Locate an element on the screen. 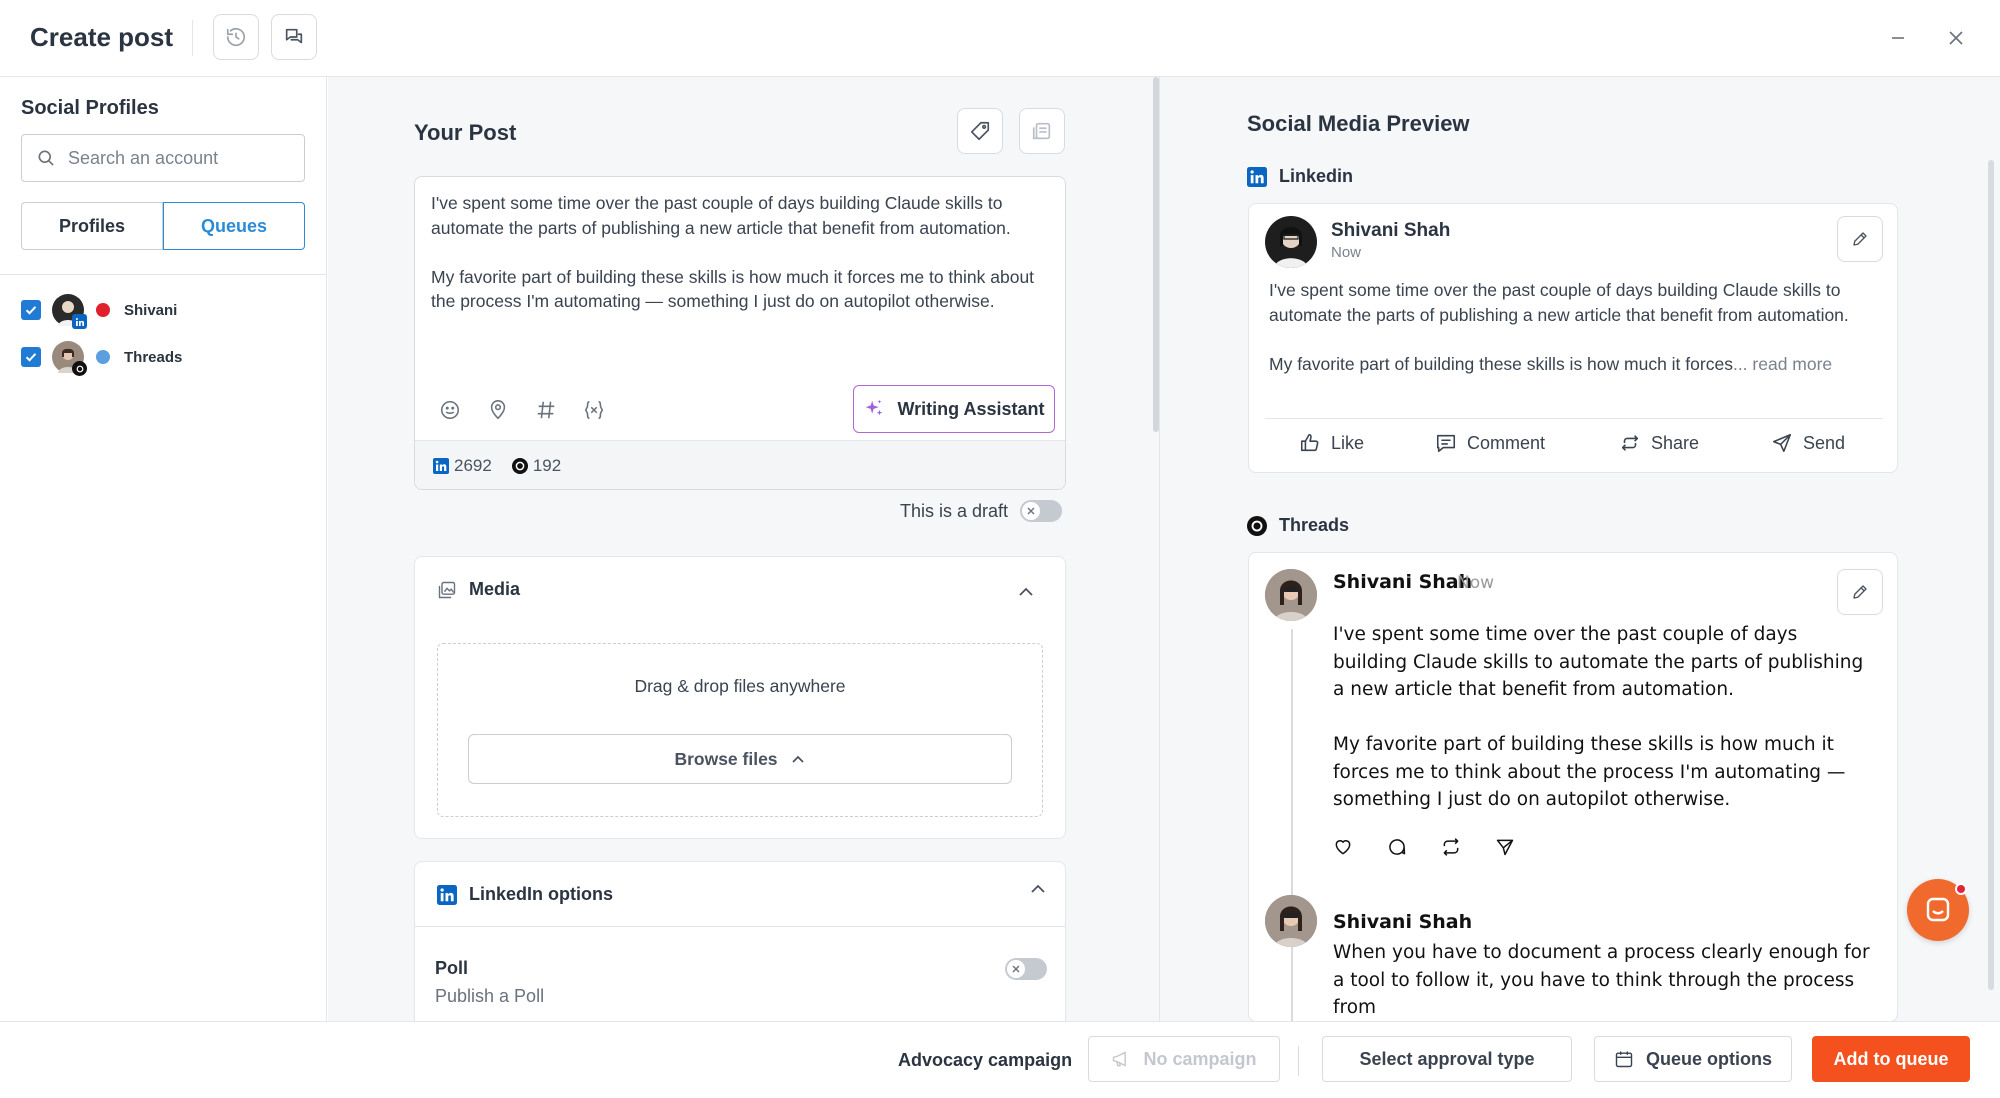 This screenshot has width=2000, height=1098. threads-author-name: Shivani Shah is located at coordinates (1403, 582).